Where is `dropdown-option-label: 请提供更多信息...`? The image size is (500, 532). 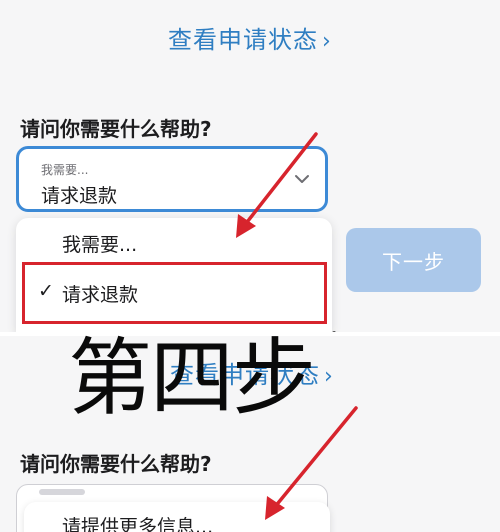 dropdown-option-label: 请提供更多信息... is located at coordinates (138, 524).